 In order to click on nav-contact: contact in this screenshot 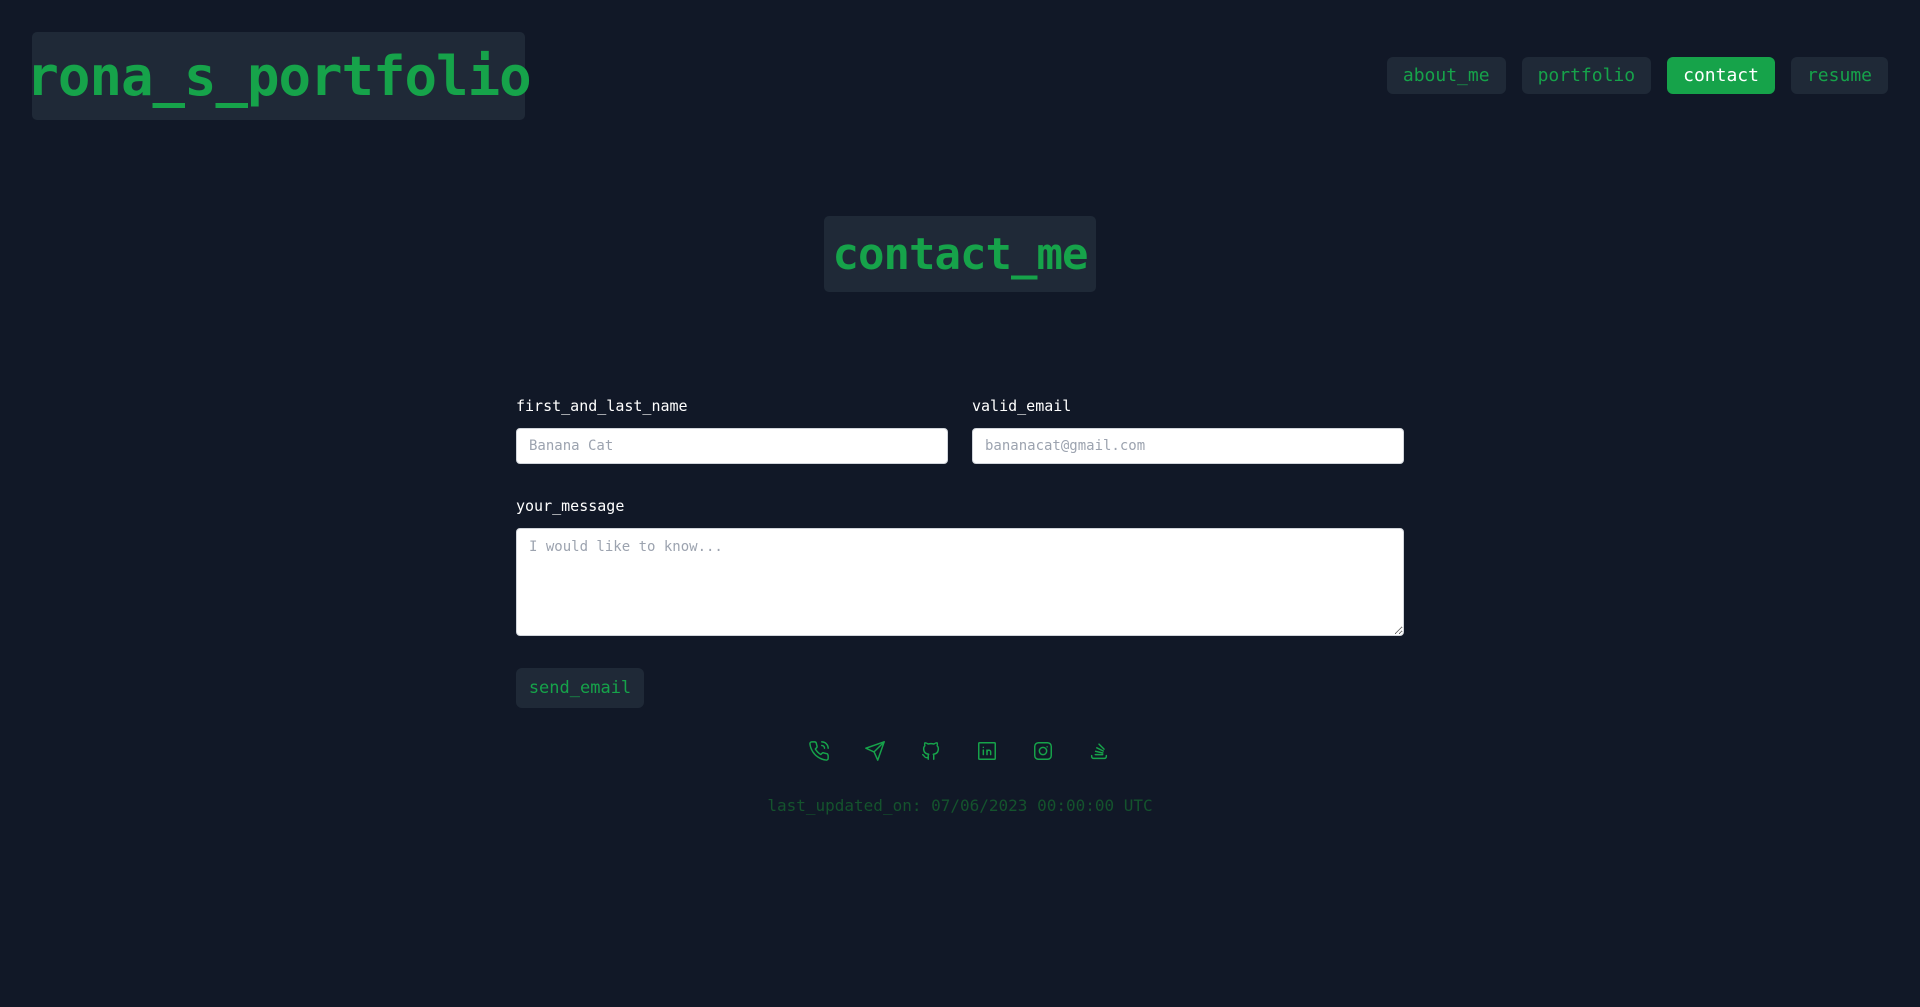, I will do `click(1721, 75)`.